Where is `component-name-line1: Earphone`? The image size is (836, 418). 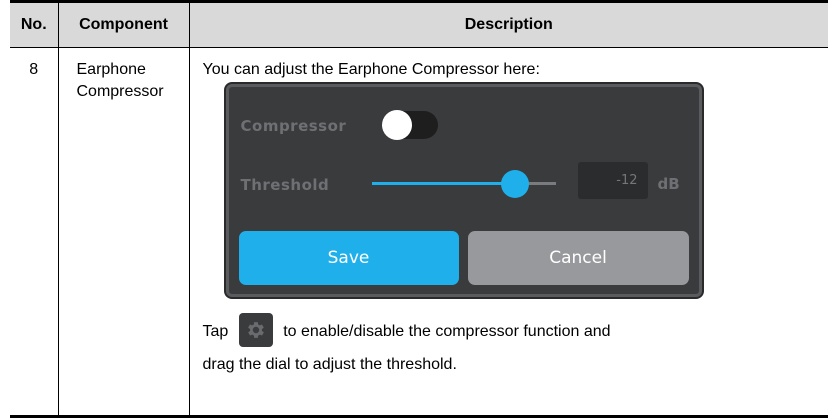
component-name-line1: Earphone is located at coordinates (111, 69).